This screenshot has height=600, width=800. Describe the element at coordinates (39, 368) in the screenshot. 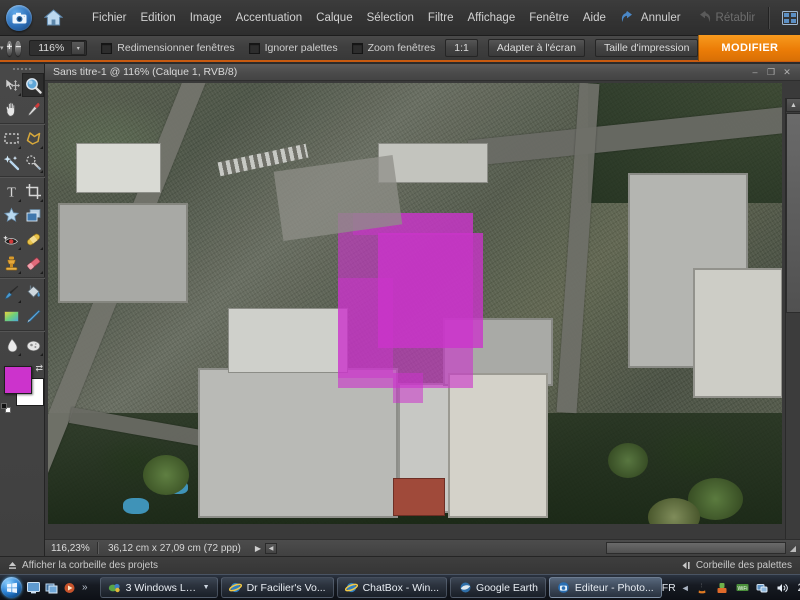

I see `swap-arrows-icon: ⇄` at that location.